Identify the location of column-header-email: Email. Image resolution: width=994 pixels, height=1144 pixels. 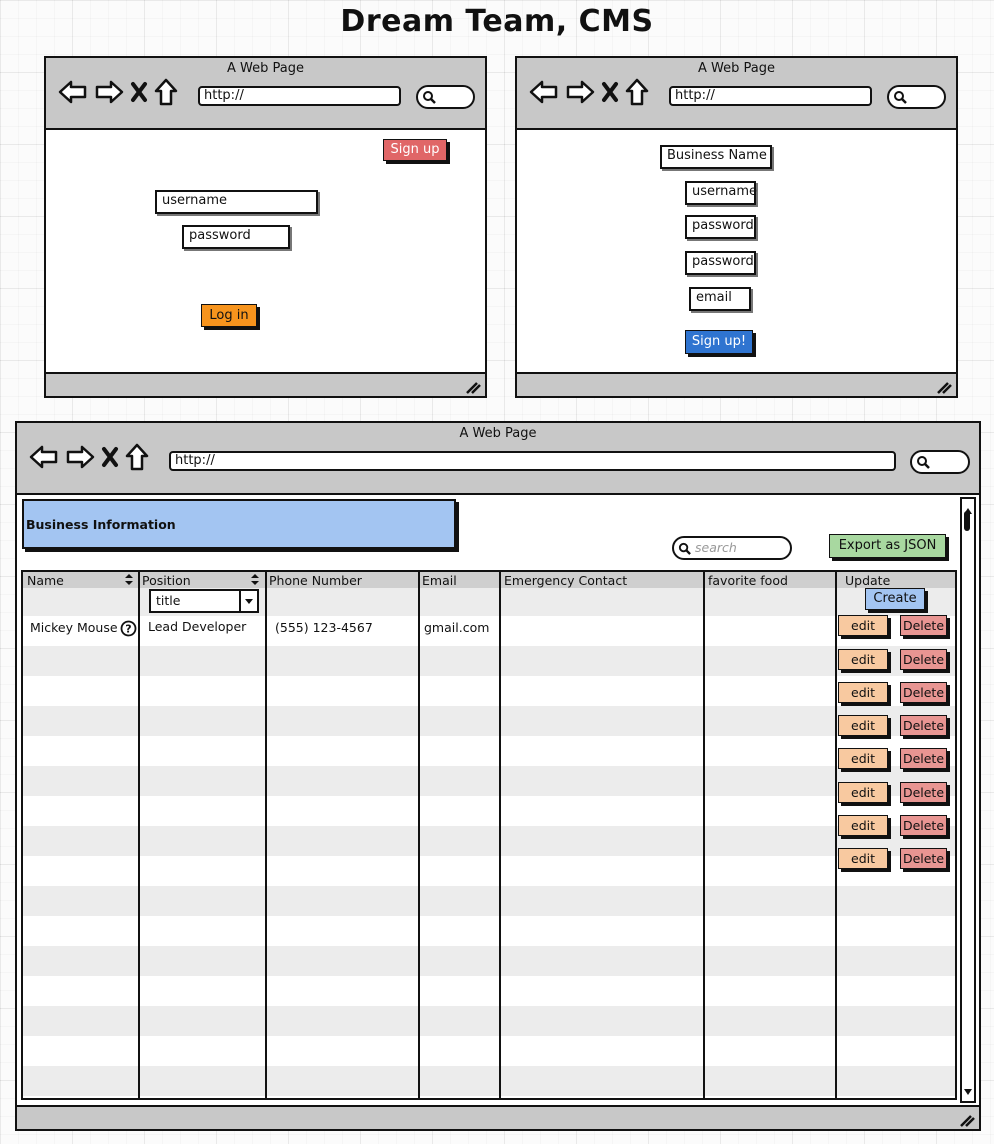
(439, 580).